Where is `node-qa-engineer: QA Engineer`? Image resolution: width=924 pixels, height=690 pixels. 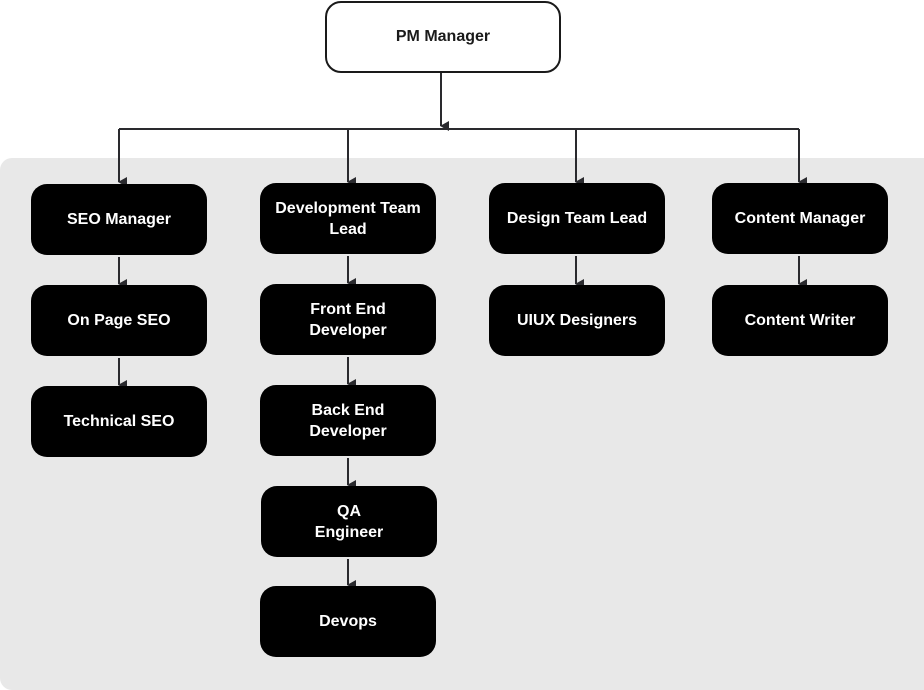
node-qa-engineer: QA Engineer is located at coordinates (349, 521).